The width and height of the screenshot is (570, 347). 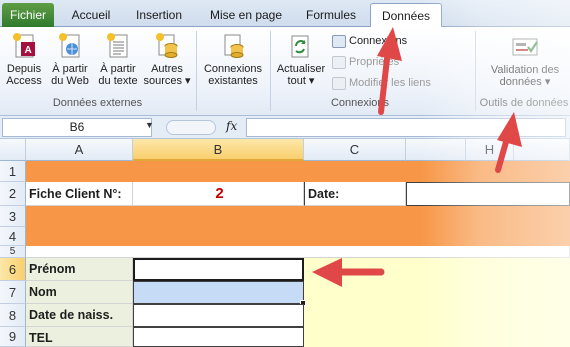 What do you see at coordinates (348, 272) in the screenshot?
I see `arrow-to-cell-b6` at bounding box center [348, 272].